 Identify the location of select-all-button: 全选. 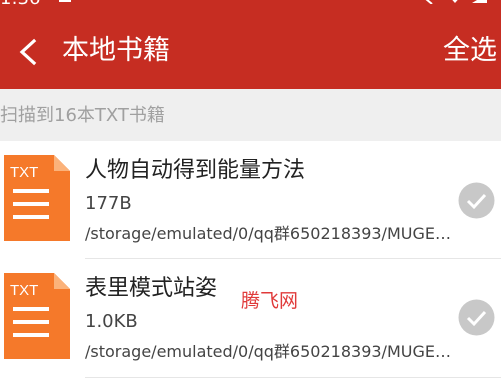
(470, 51).